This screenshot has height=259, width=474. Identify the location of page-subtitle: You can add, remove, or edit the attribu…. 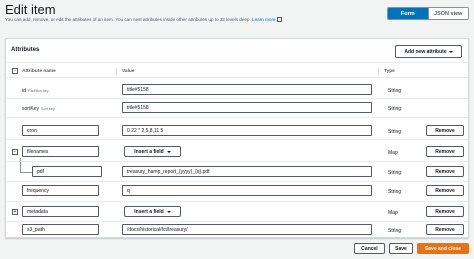
(143, 19).